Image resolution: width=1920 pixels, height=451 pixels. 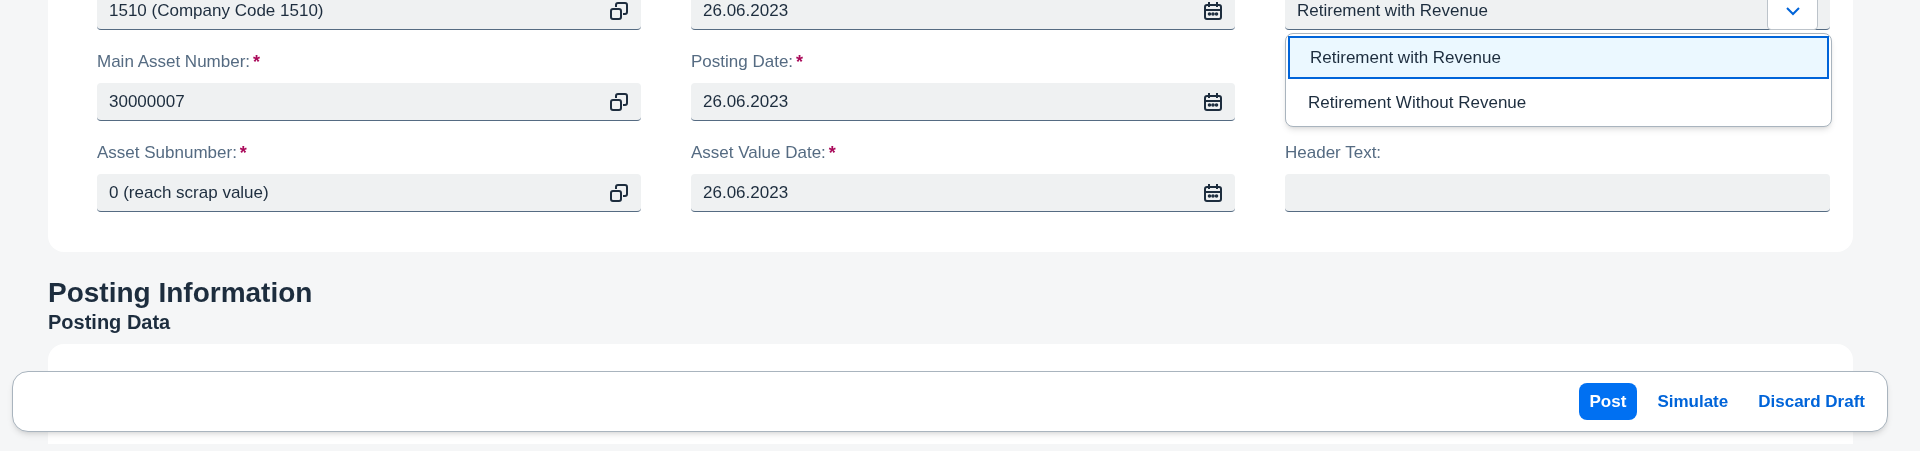 I want to click on input-field, so click(x=1557, y=193).